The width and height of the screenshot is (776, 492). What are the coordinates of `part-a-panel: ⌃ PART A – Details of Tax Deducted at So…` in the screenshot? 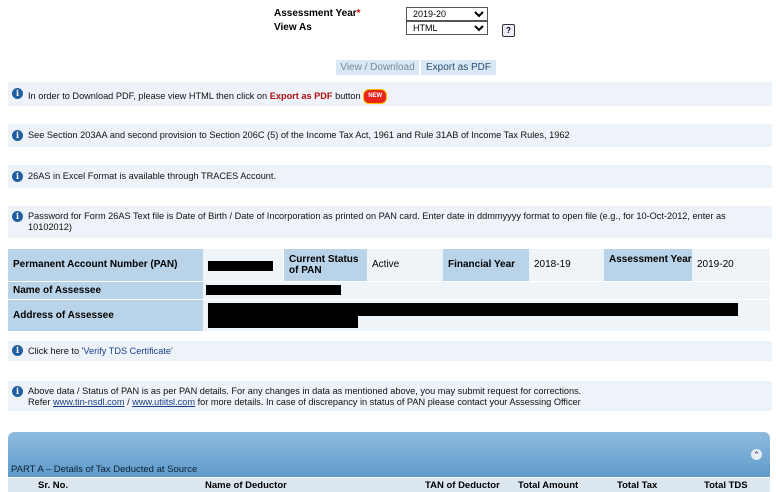 It's located at (389, 454).